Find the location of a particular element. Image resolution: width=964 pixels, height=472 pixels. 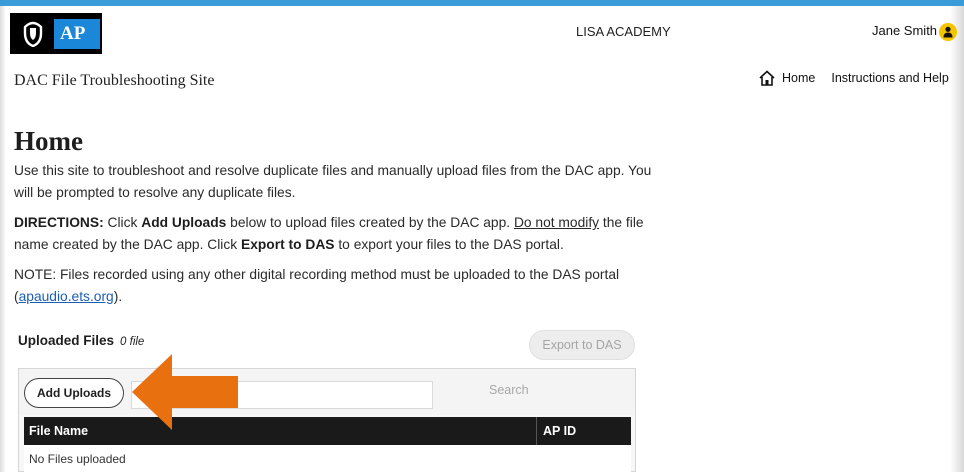

top-accent-bar is located at coordinates (482, 3).